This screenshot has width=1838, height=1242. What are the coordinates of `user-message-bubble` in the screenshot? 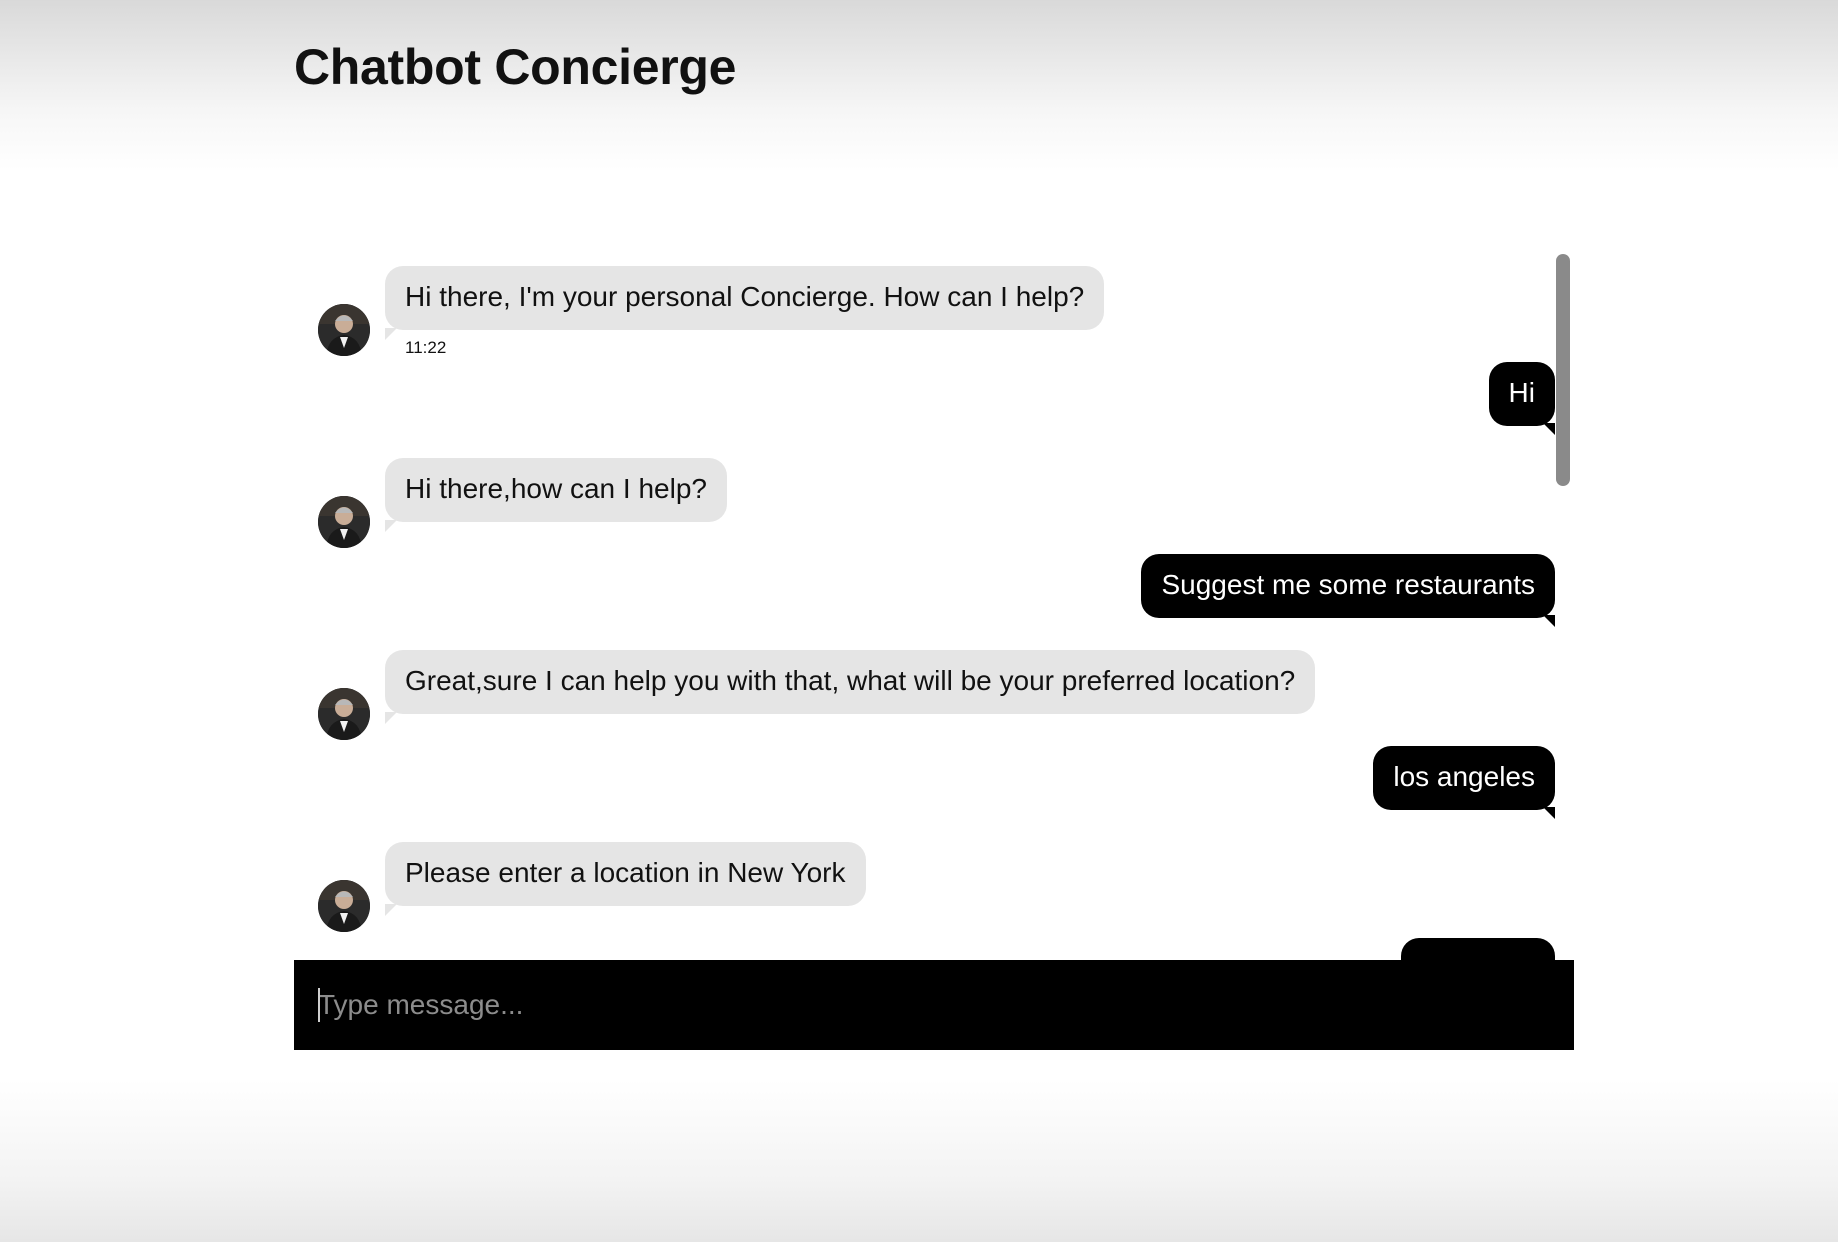 It's located at (1478, 949).